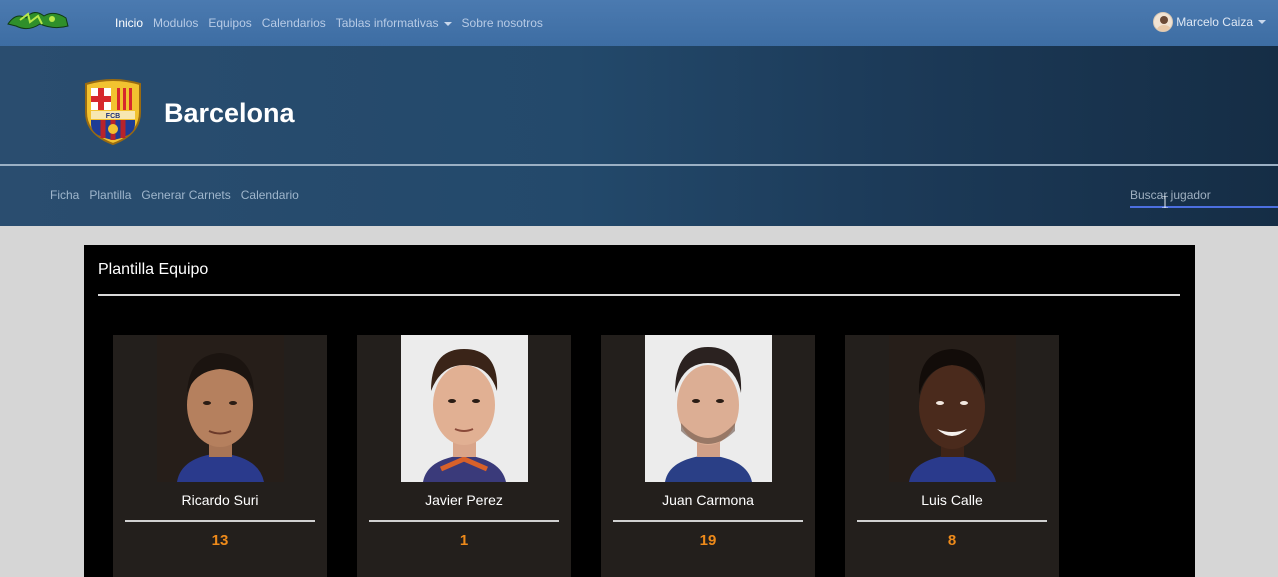 Image resolution: width=1278 pixels, height=577 pixels. I want to click on avatar, so click(1163, 22).